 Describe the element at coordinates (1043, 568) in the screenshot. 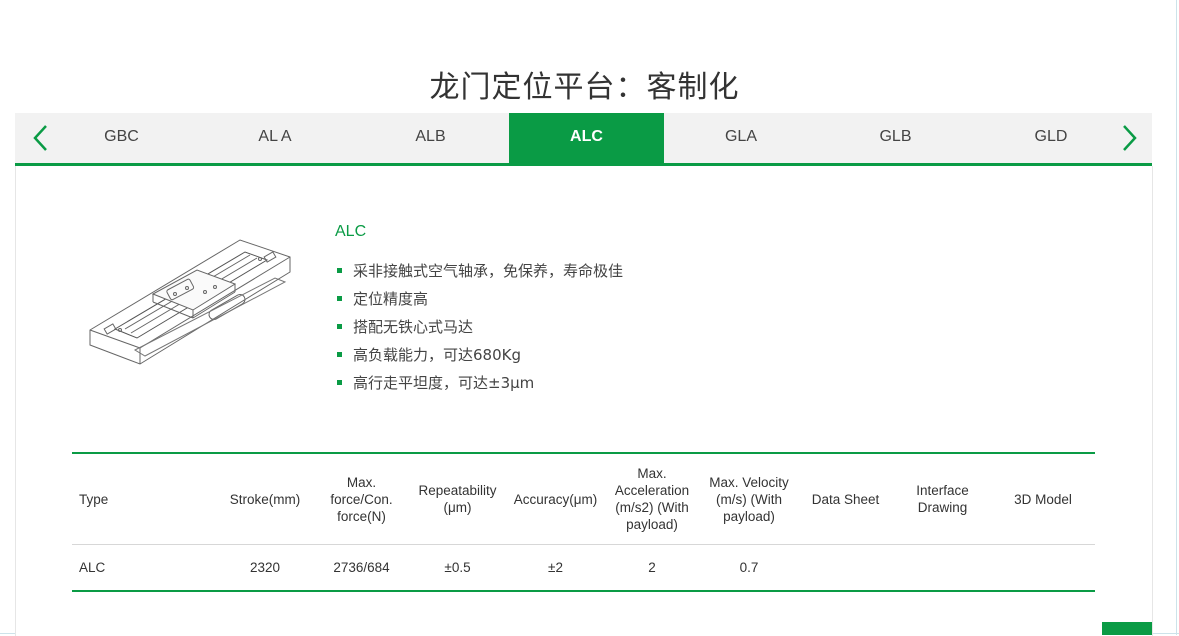

I see `cell-3d-model` at that location.